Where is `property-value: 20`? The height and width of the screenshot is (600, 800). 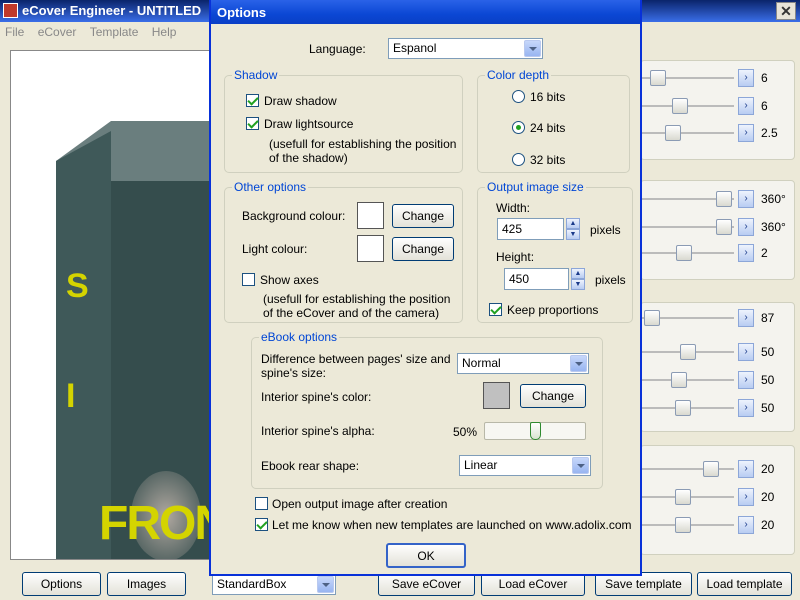 property-value: 20 is located at coordinates (768, 525).